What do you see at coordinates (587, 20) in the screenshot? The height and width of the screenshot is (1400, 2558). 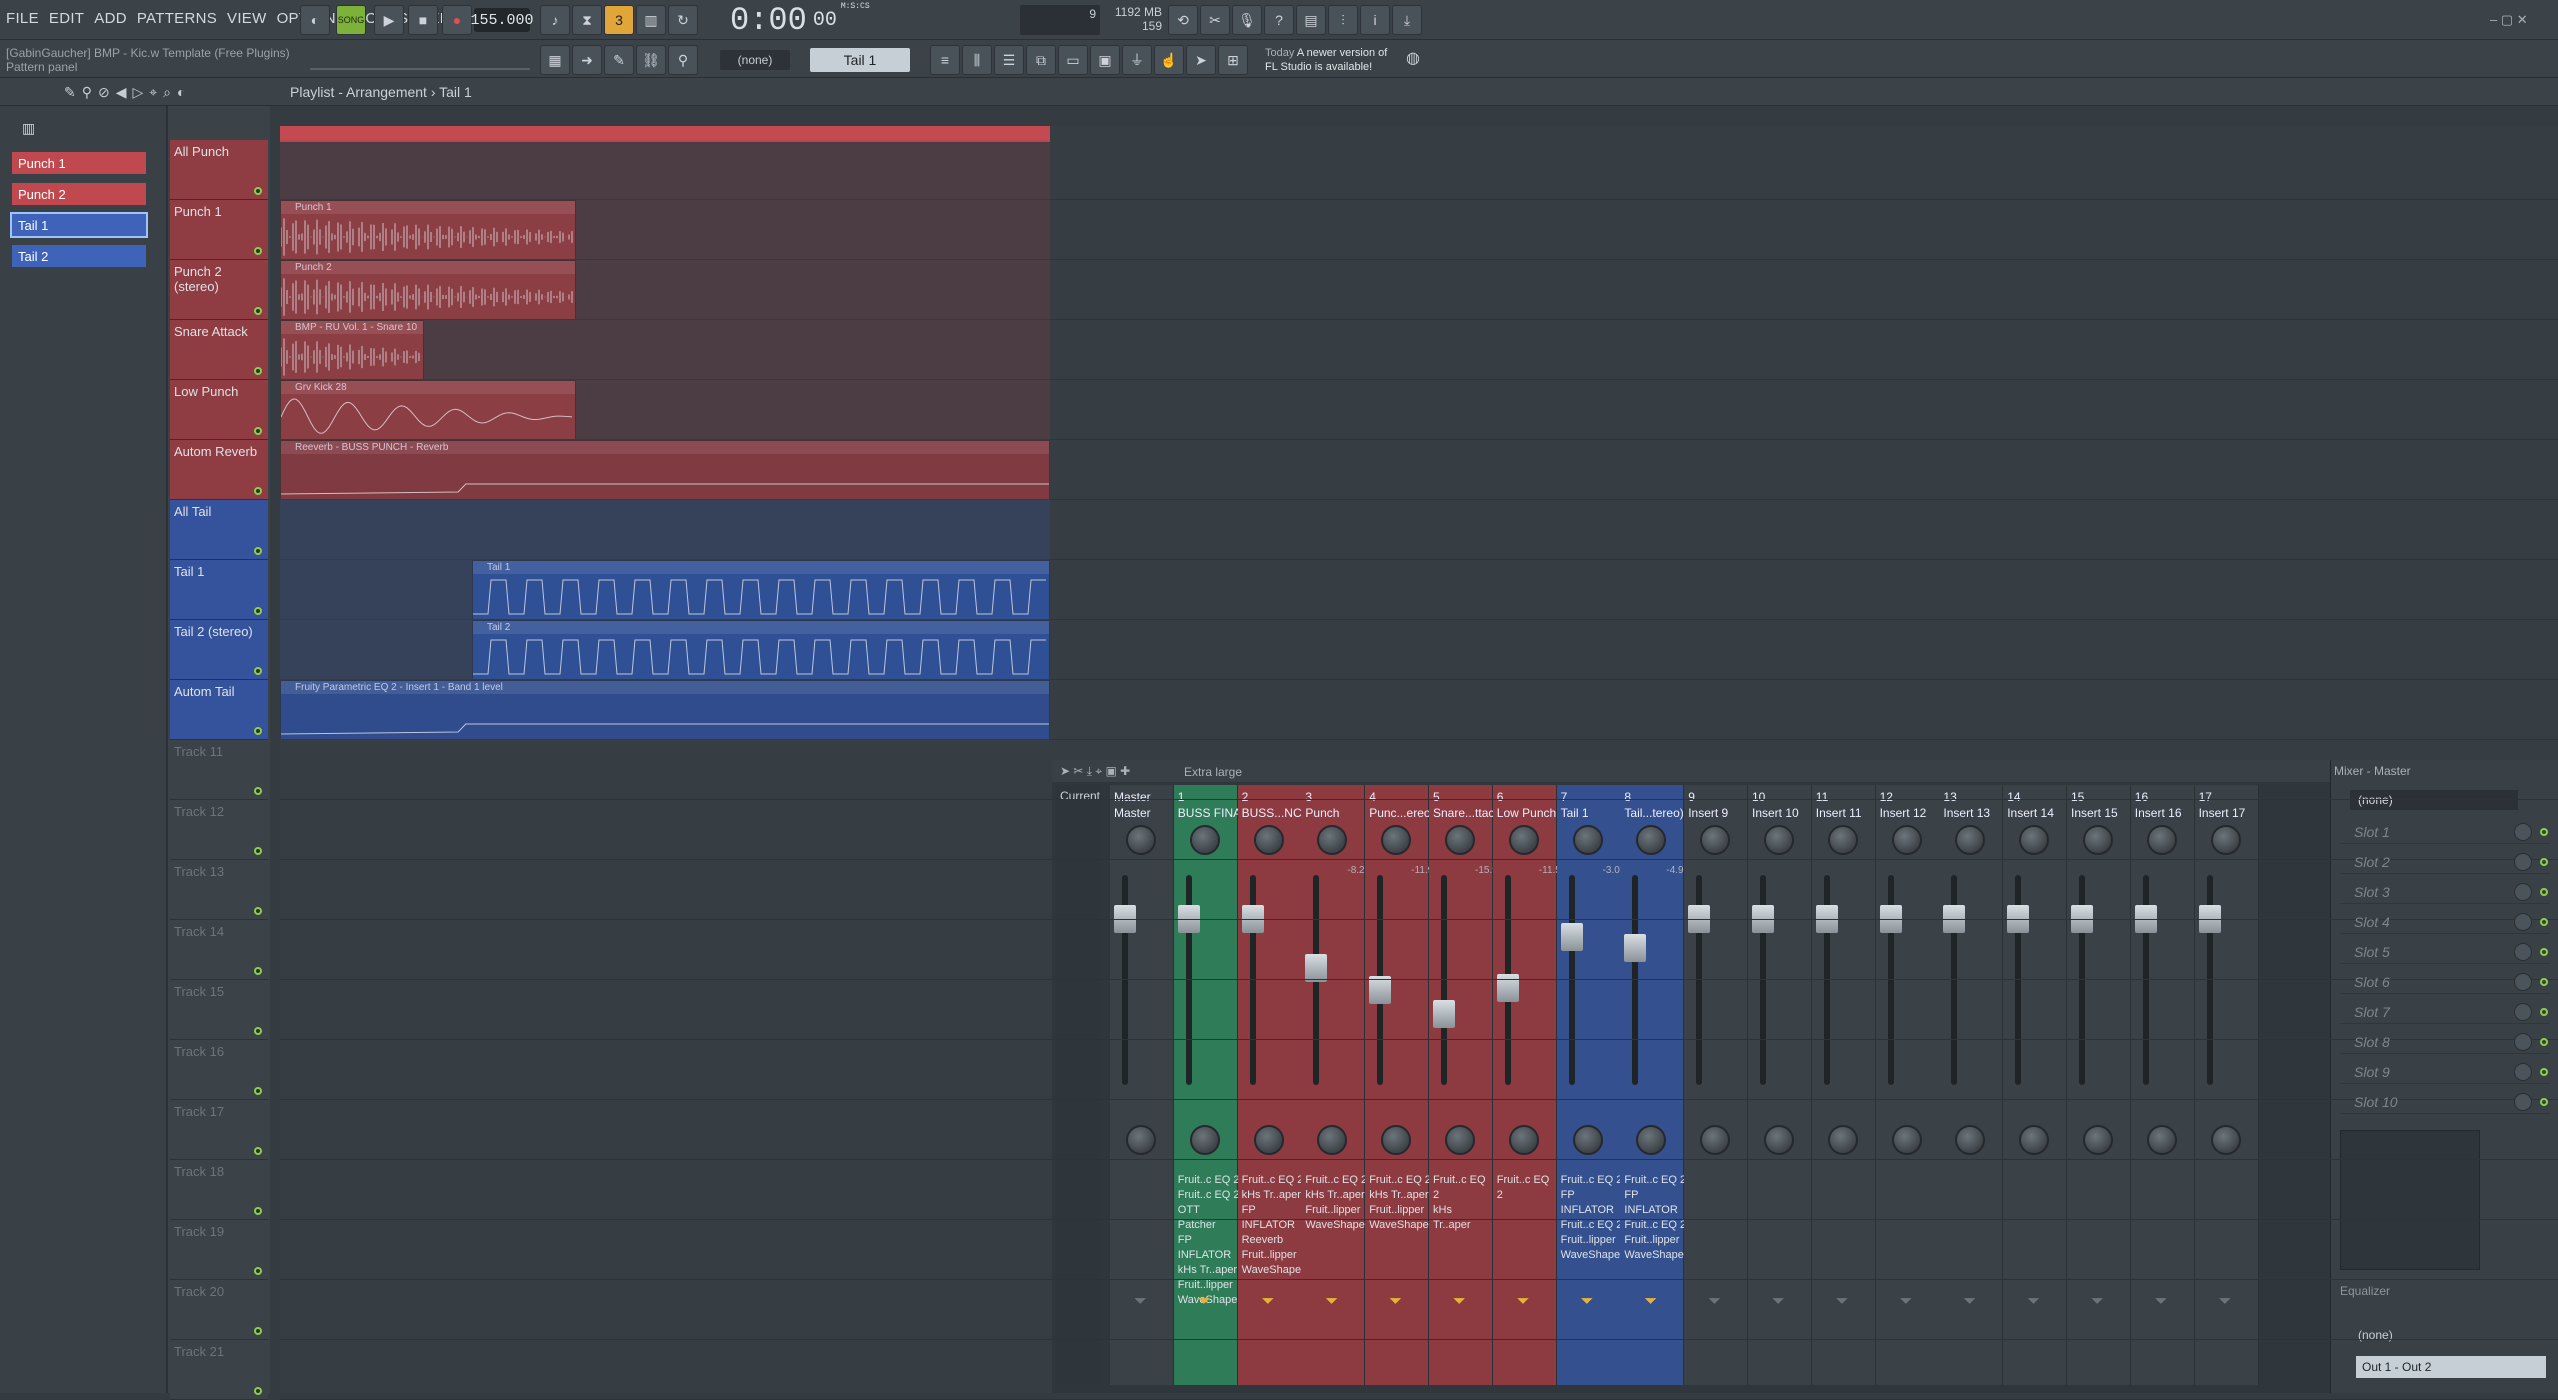 I see `wait-for-input-icon: ⧗` at bounding box center [587, 20].